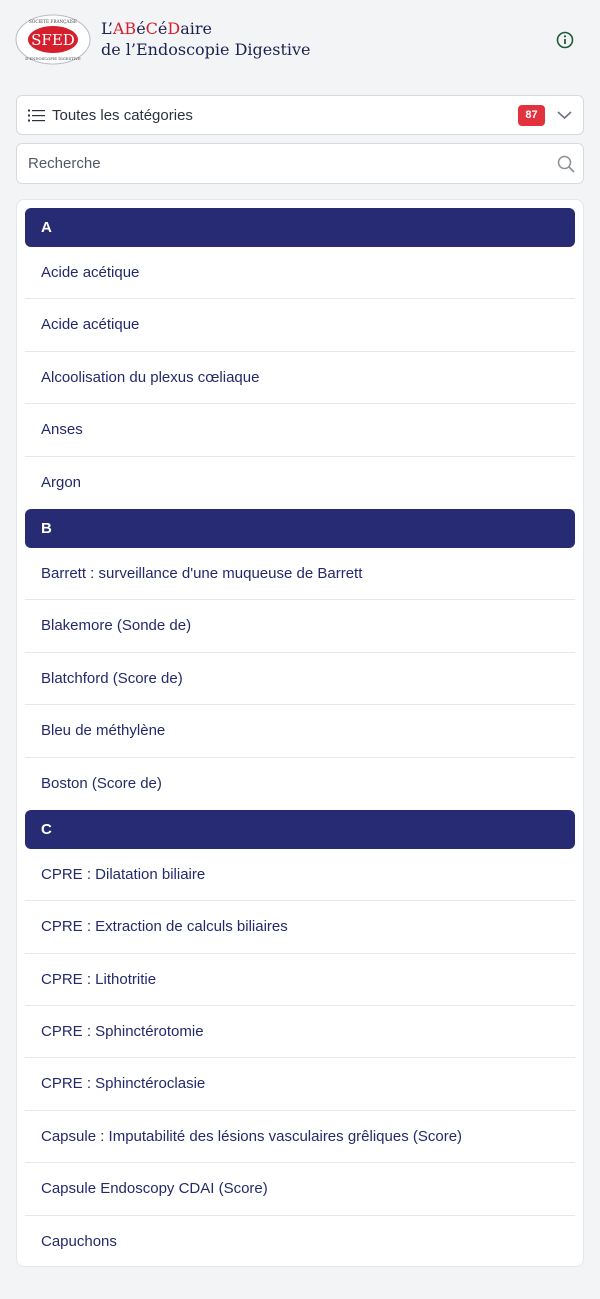 The height and width of the screenshot is (1299, 600). I want to click on list-item: CPRE : Lithotritie, so click(300, 980).